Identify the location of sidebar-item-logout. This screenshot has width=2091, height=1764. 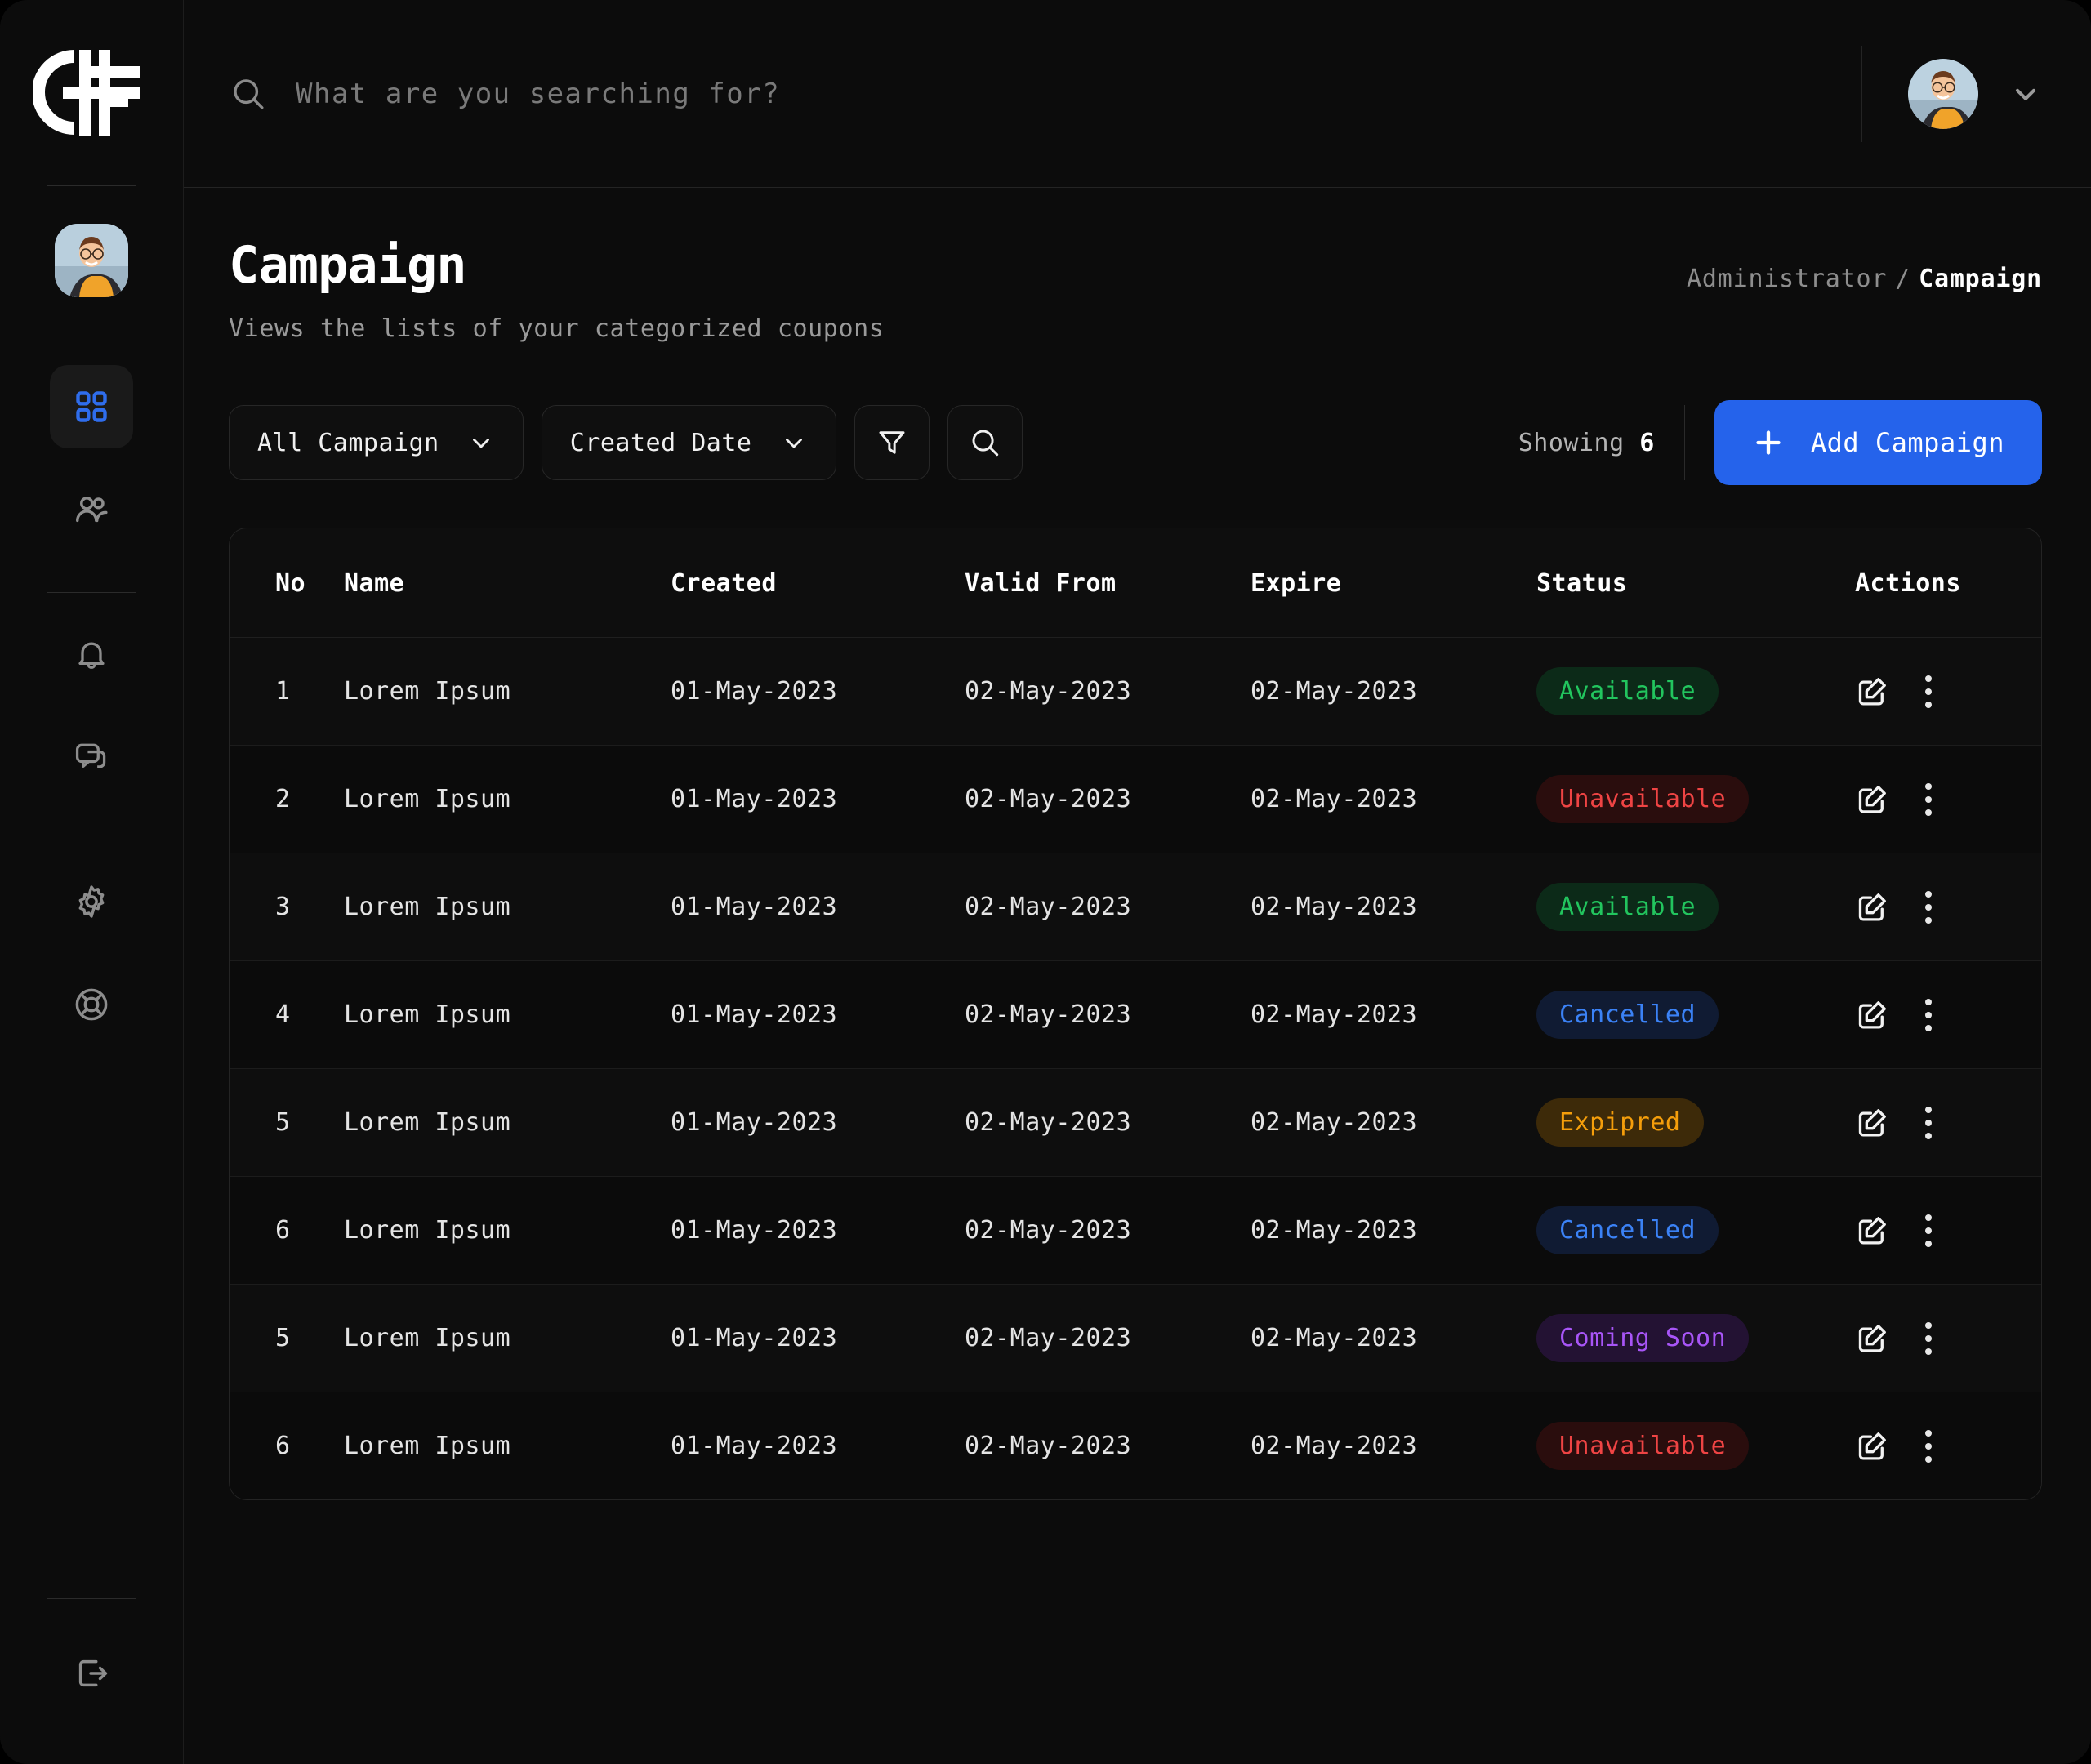
(91, 1674).